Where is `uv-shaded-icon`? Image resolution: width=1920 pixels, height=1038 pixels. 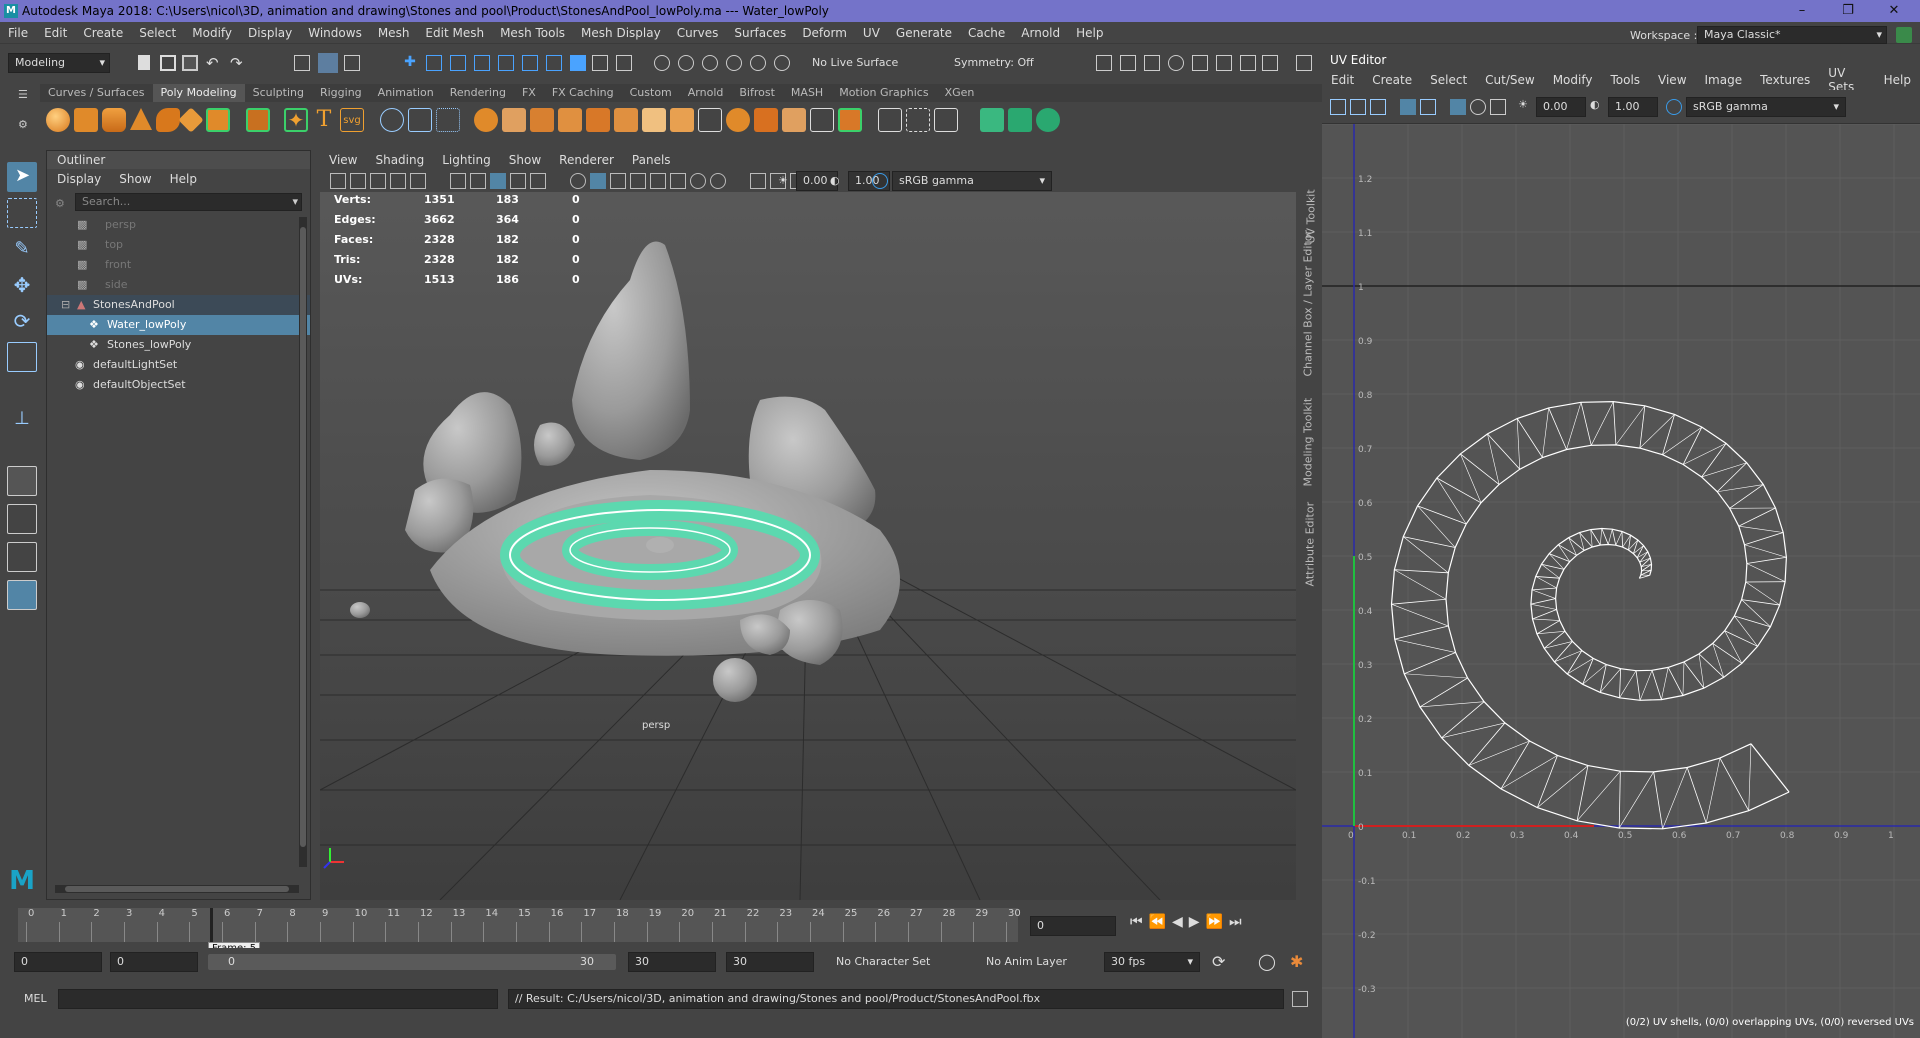
uv-shaded-icon is located at coordinates (1358, 107).